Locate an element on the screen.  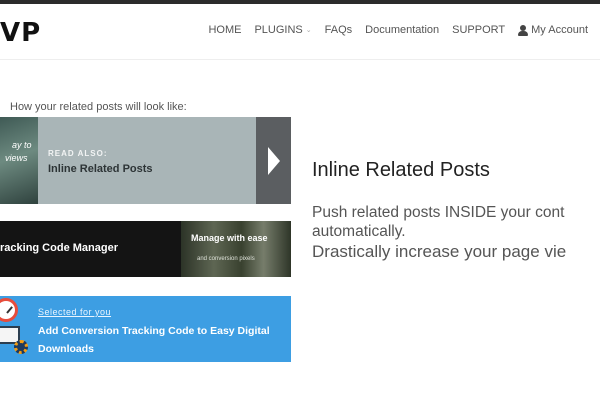
nav-plugins: PLUGINS ⌄ is located at coordinates (282, 30).